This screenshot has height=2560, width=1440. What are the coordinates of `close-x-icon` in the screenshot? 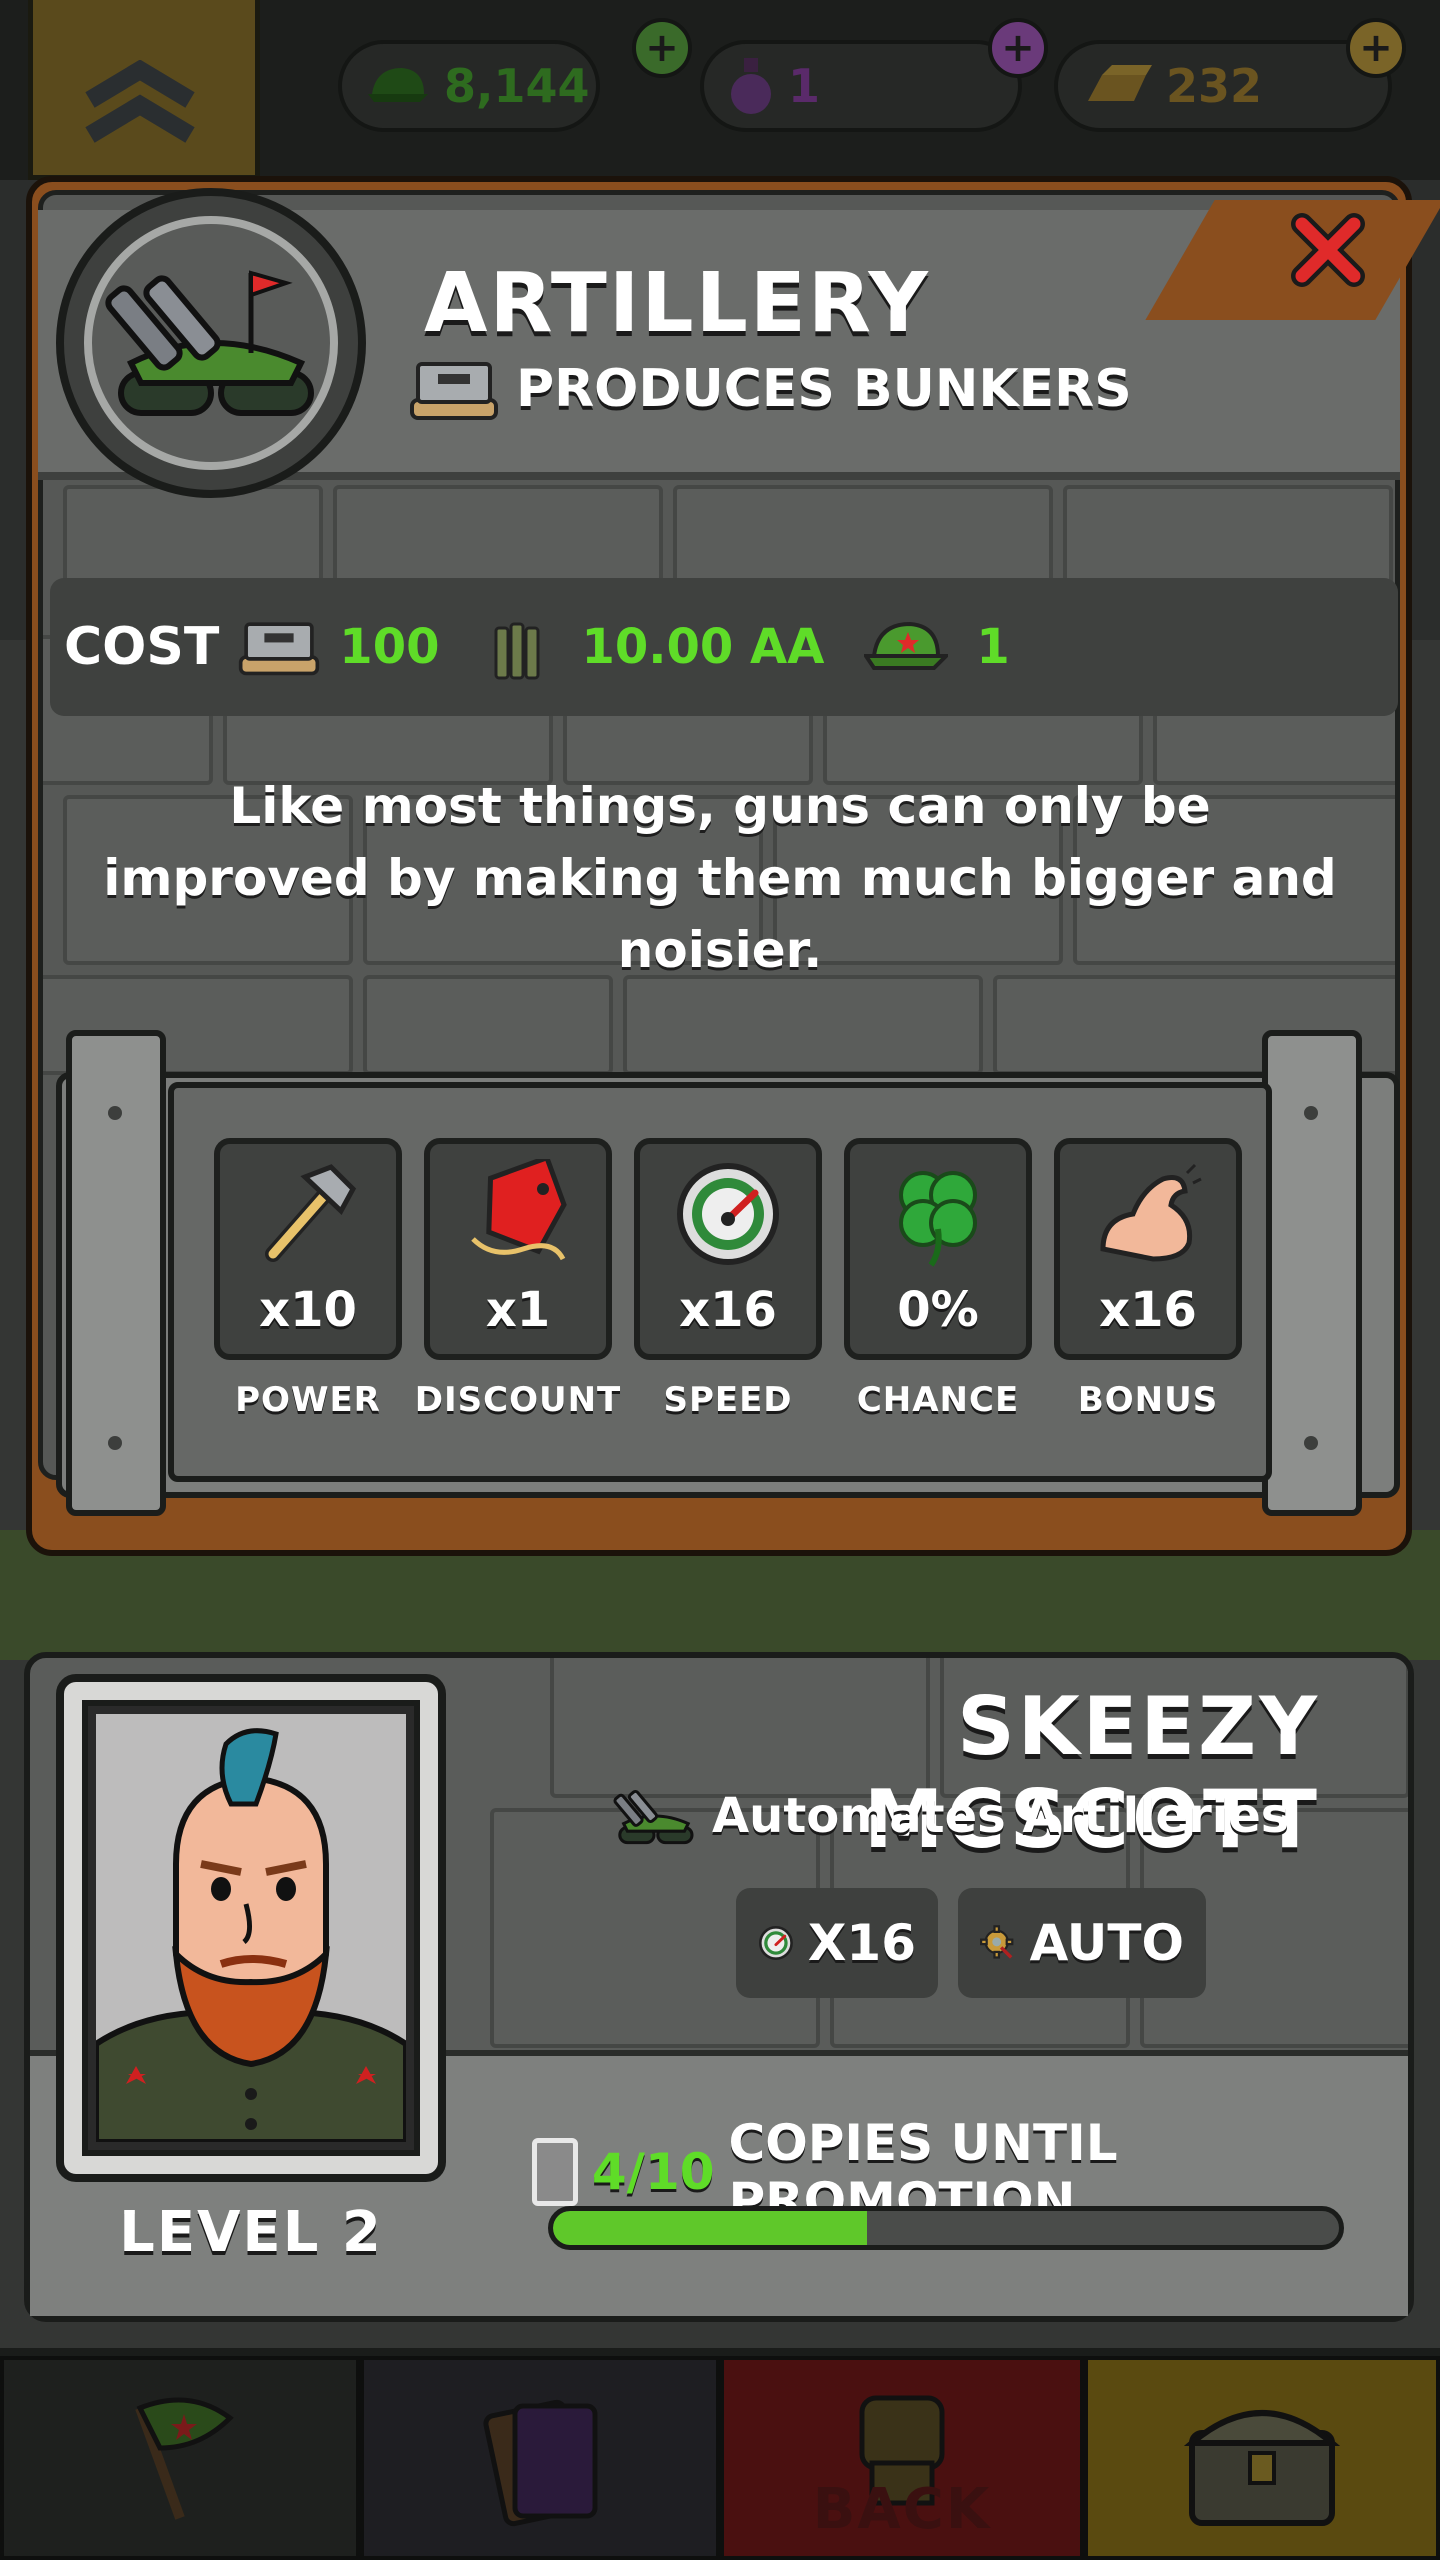 It's located at (1328, 250).